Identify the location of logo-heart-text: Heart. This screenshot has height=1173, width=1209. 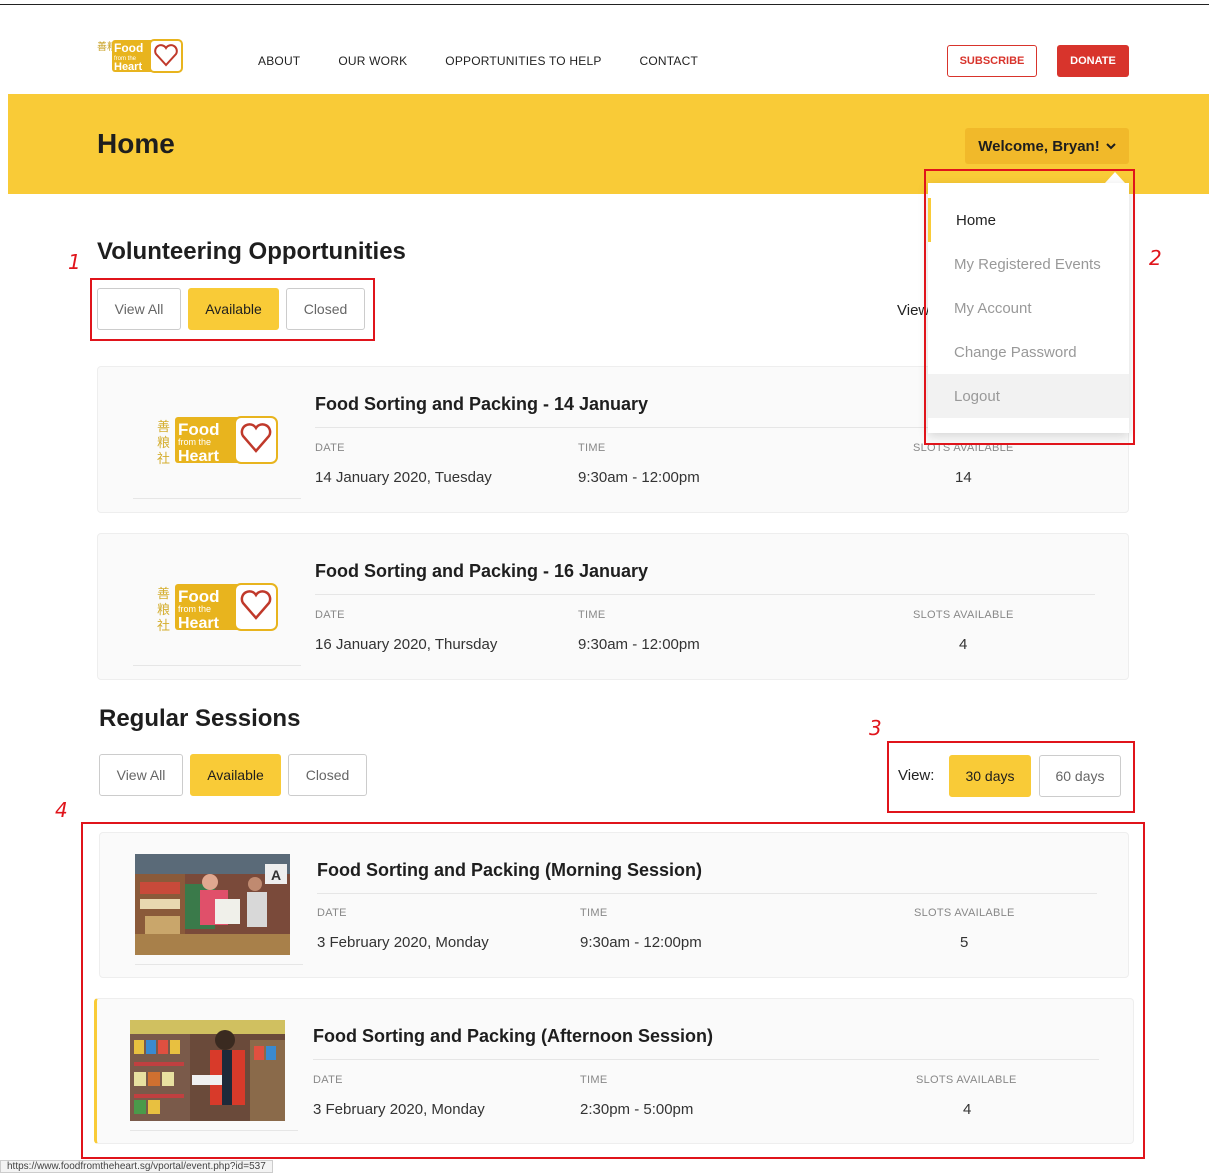
(128, 67).